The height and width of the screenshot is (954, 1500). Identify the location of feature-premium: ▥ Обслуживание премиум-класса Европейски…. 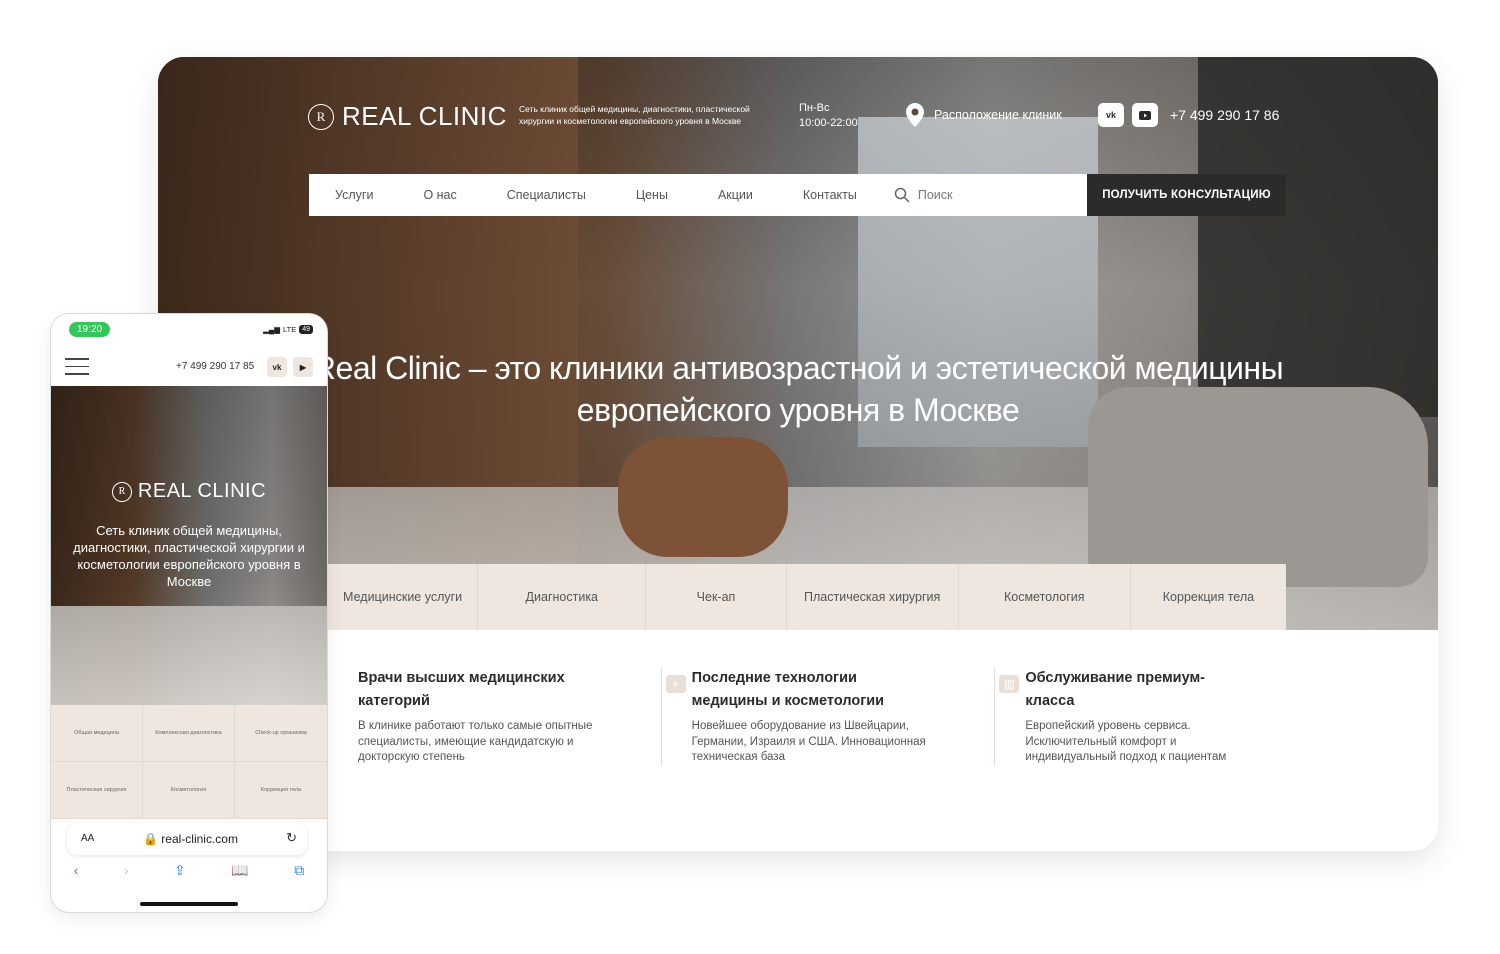
(1161, 716).